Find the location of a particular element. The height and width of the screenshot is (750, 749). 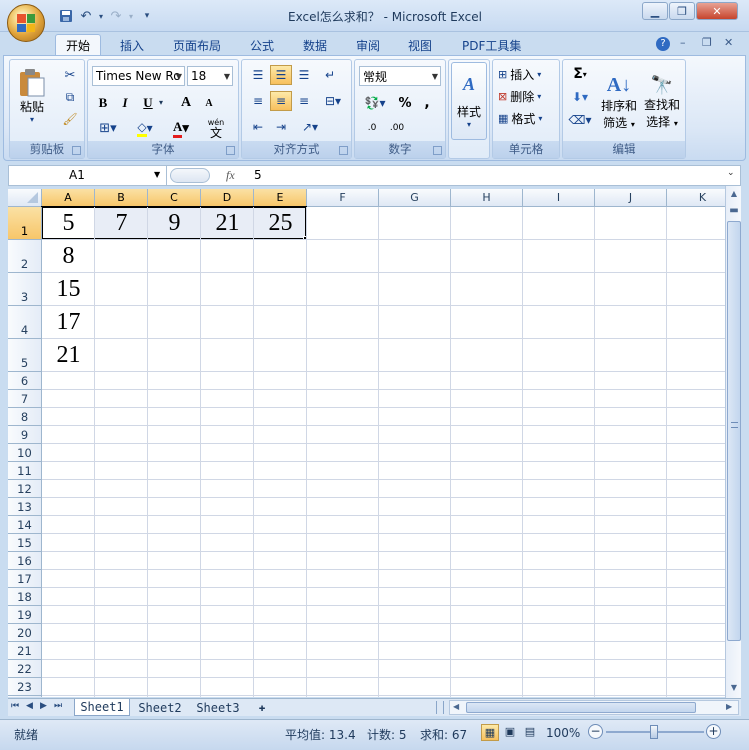

bold-button: B is located at coordinates (103, 103).